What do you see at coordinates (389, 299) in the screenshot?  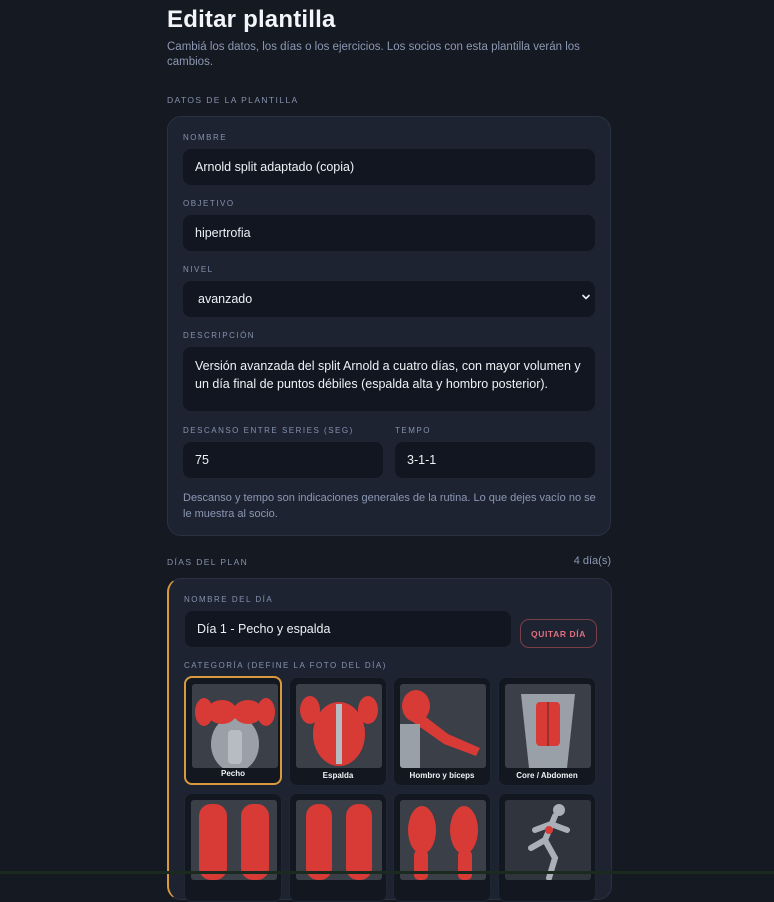 I see `nivel-select: avanzado` at bounding box center [389, 299].